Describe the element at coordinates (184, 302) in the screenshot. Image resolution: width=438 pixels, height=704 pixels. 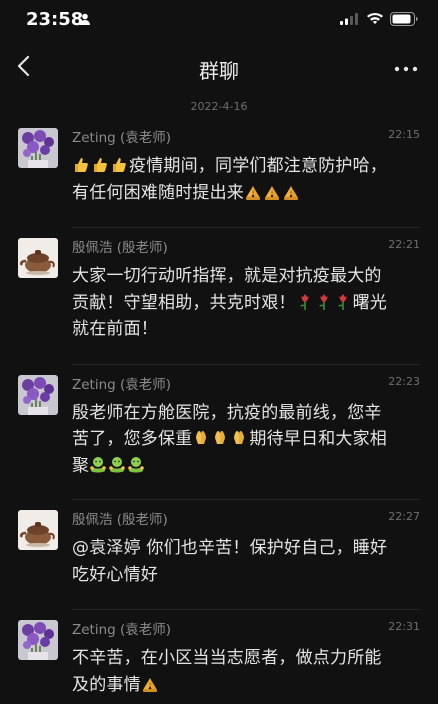
I see `message-text-segment: 贡献！守望相助，共克时艰！` at that location.